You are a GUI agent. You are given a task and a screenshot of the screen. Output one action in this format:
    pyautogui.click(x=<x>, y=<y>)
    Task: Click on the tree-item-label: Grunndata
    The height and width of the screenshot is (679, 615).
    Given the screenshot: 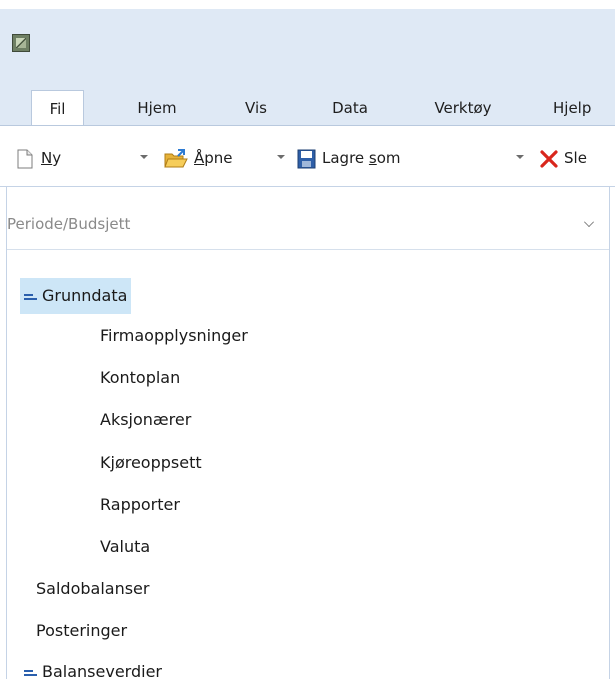 What is the action you would take?
    pyautogui.click(x=85, y=295)
    